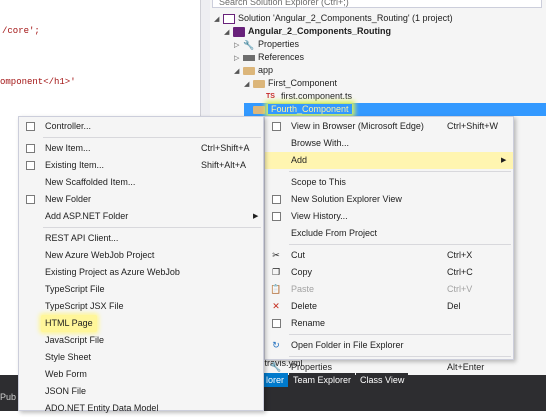 This screenshot has width=546, height=417. What do you see at coordinates (276, 126) in the screenshot?
I see `browser-icon` at bounding box center [276, 126].